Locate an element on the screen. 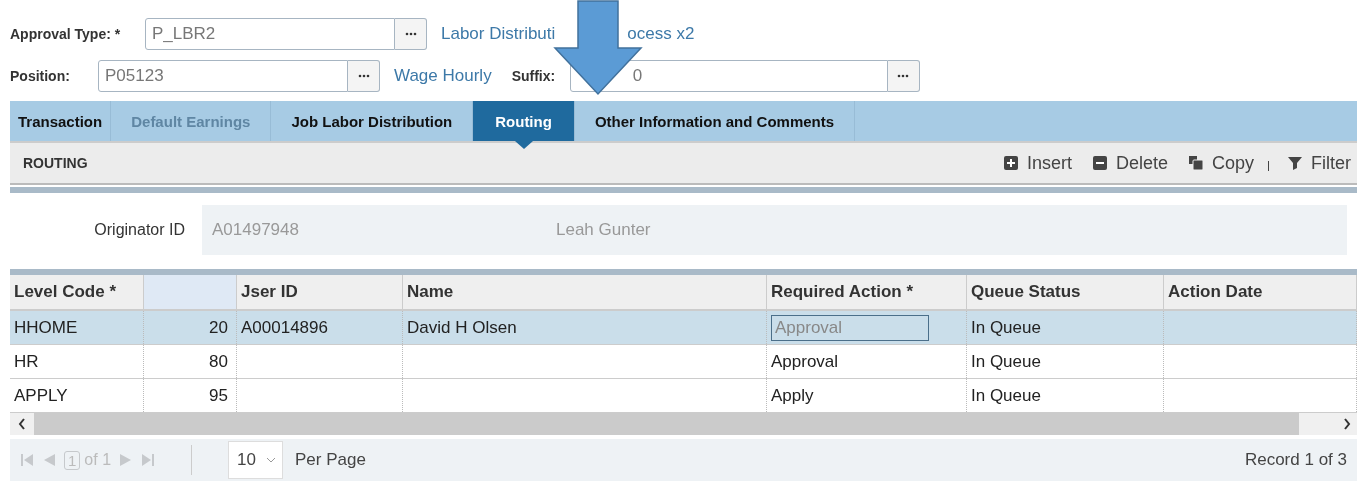 This screenshot has width=1367, height=489. table-cell: Approval is located at coordinates (805, 361).